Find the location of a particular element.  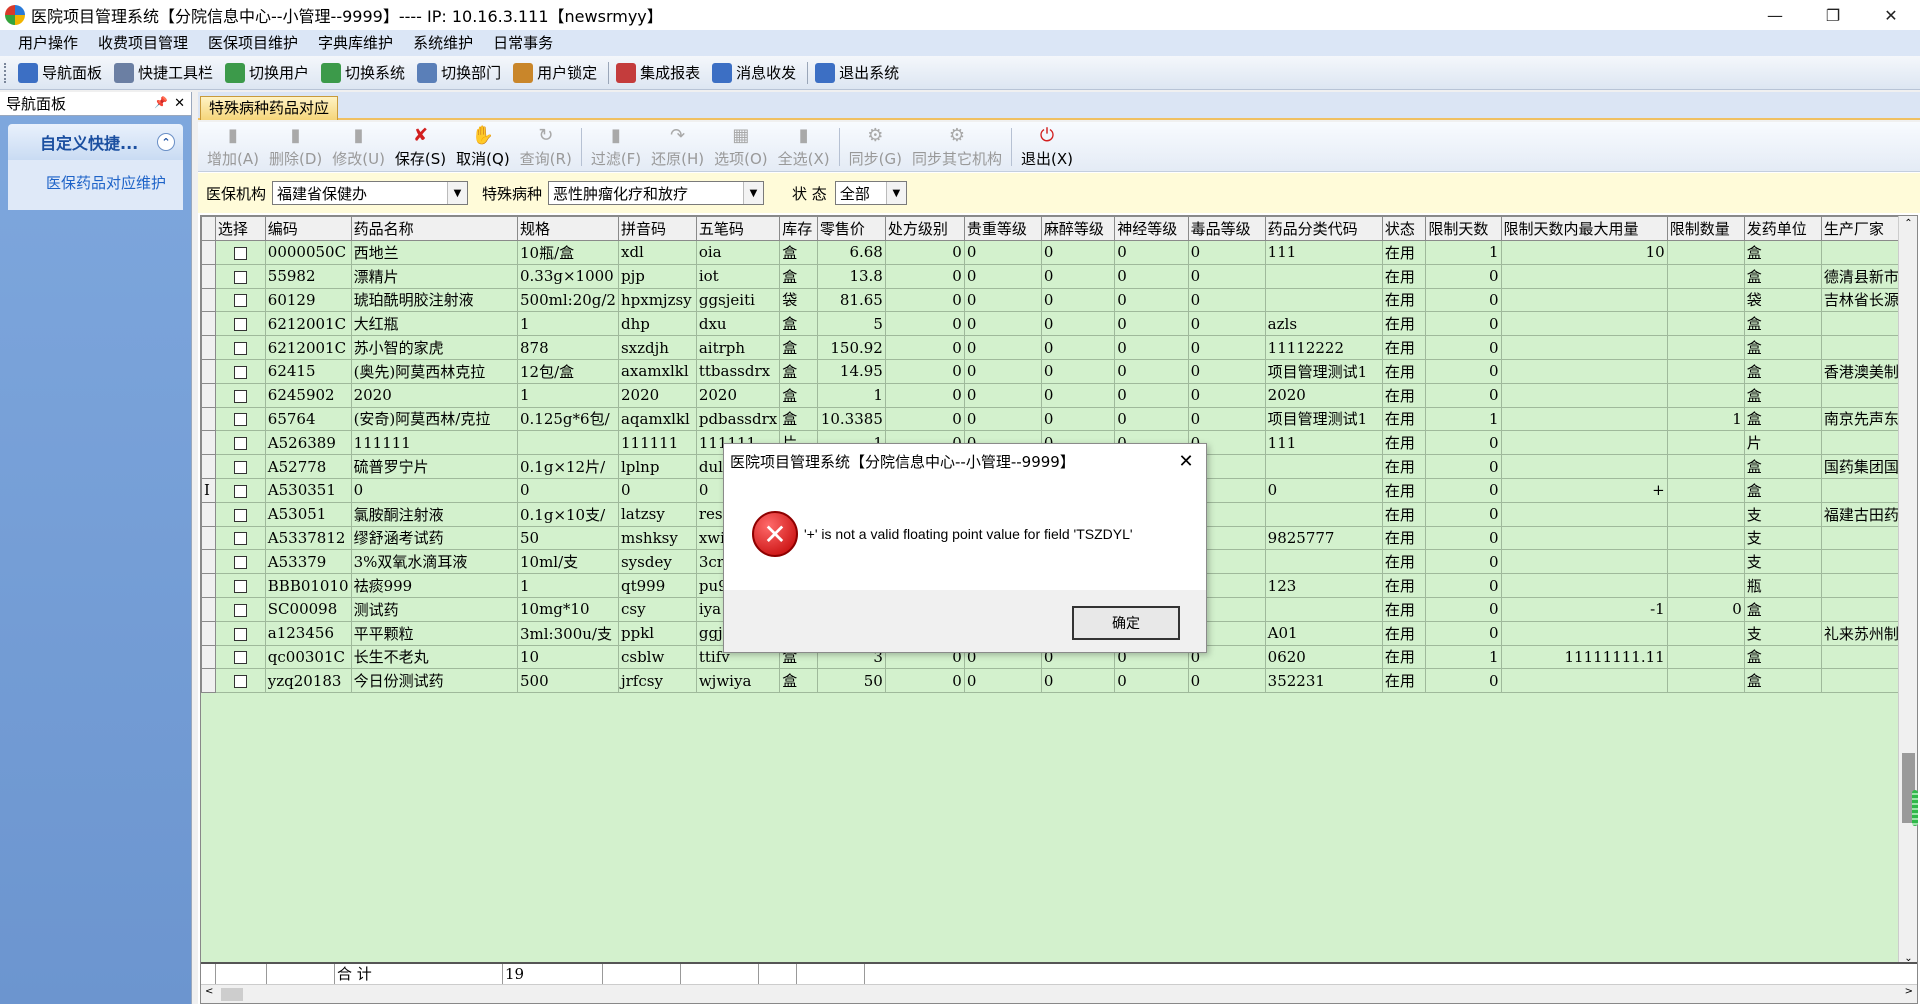

menu-charge-items: 收费项目管理 is located at coordinates (143, 43).